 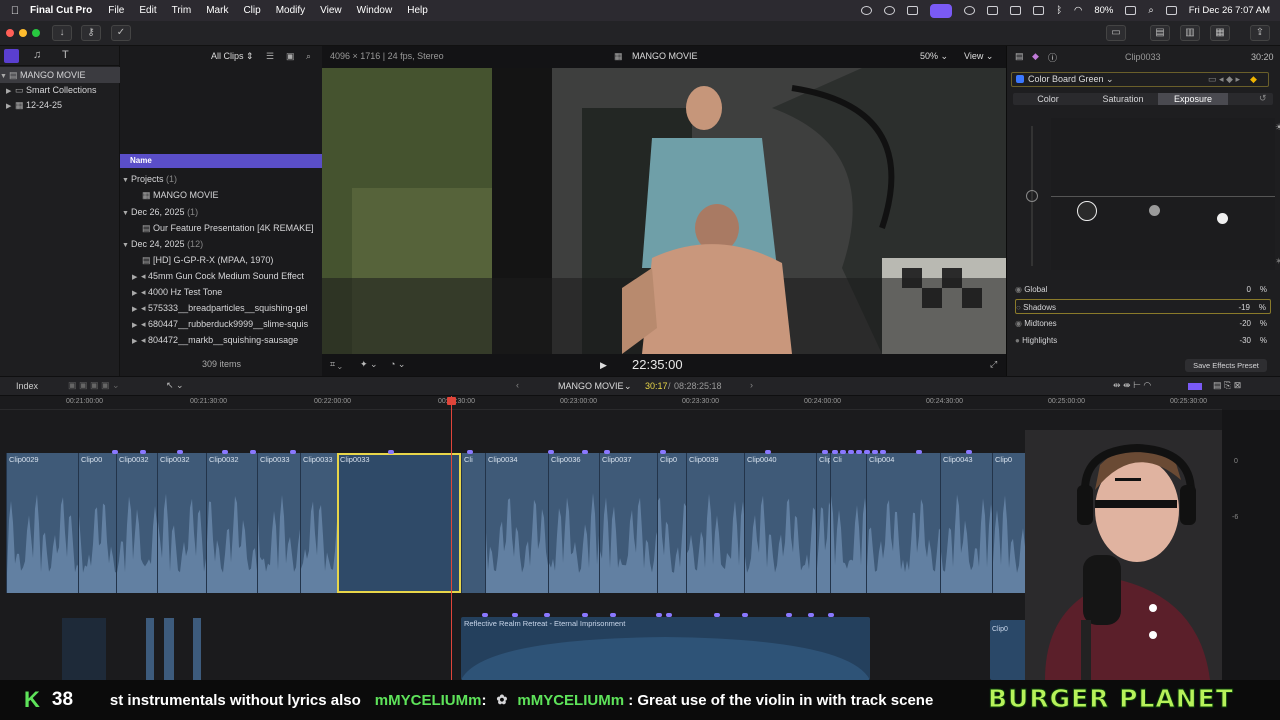 What do you see at coordinates (375, 10) in the screenshot?
I see `menu-window: Window` at bounding box center [375, 10].